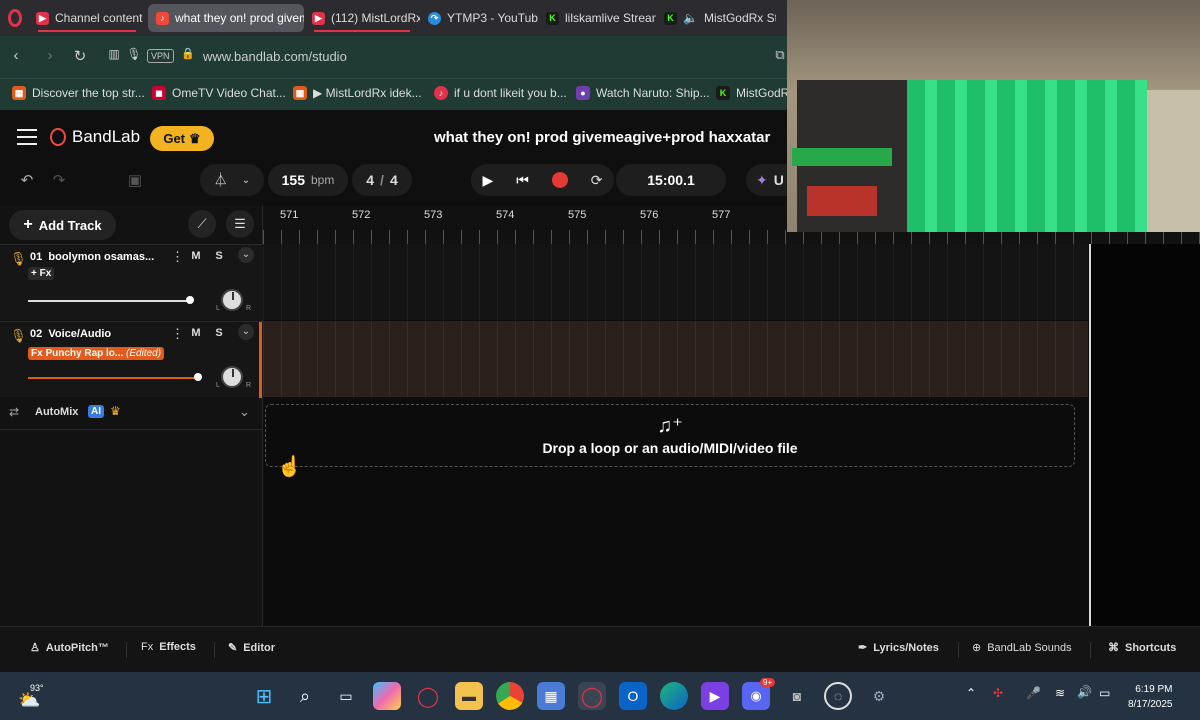 This screenshot has height=720, width=1200. What do you see at coordinates (671, 180) in the screenshot?
I see `time-display: 15:00.1` at bounding box center [671, 180].